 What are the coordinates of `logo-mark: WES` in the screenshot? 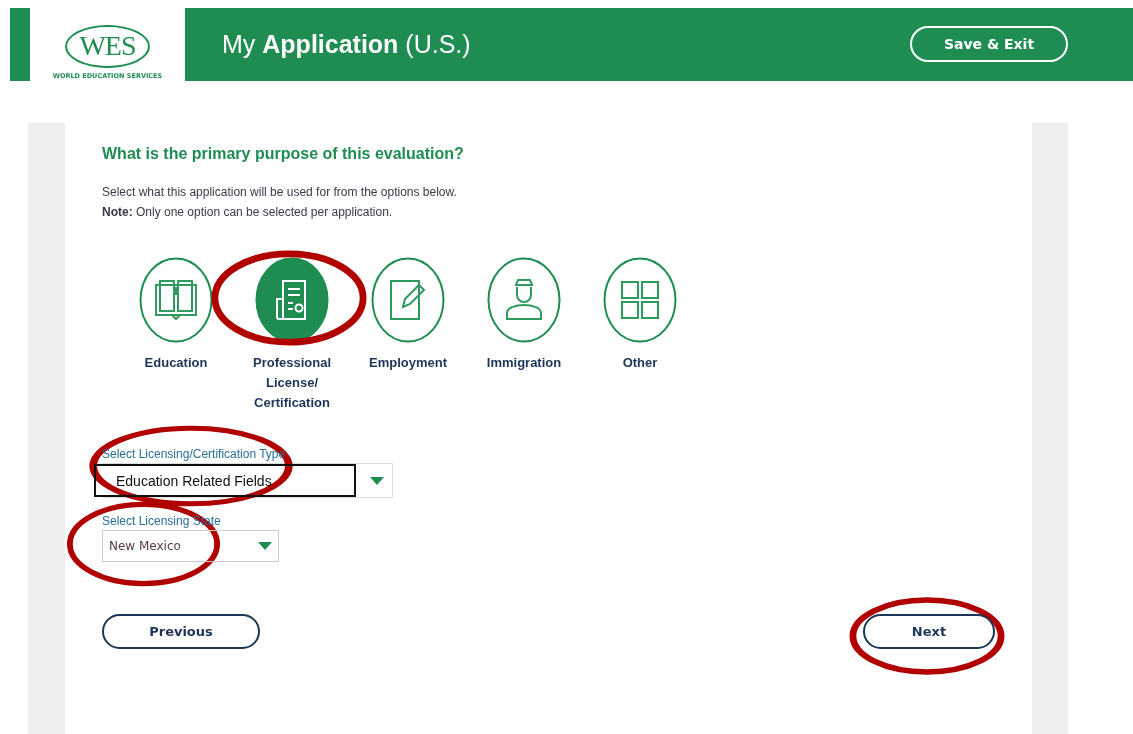 It's located at (107, 46).